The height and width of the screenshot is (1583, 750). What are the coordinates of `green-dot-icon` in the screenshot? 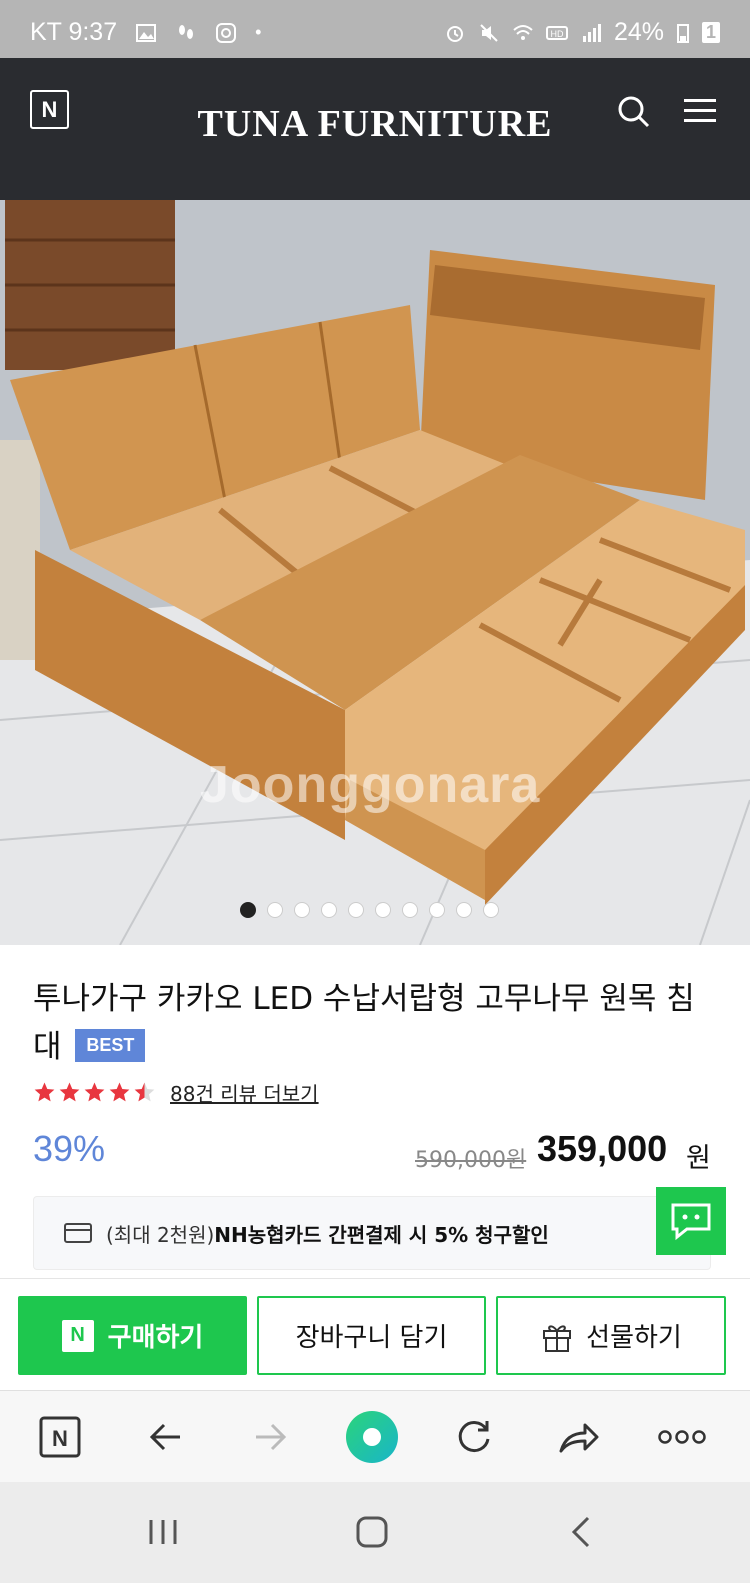 It's located at (372, 1437).